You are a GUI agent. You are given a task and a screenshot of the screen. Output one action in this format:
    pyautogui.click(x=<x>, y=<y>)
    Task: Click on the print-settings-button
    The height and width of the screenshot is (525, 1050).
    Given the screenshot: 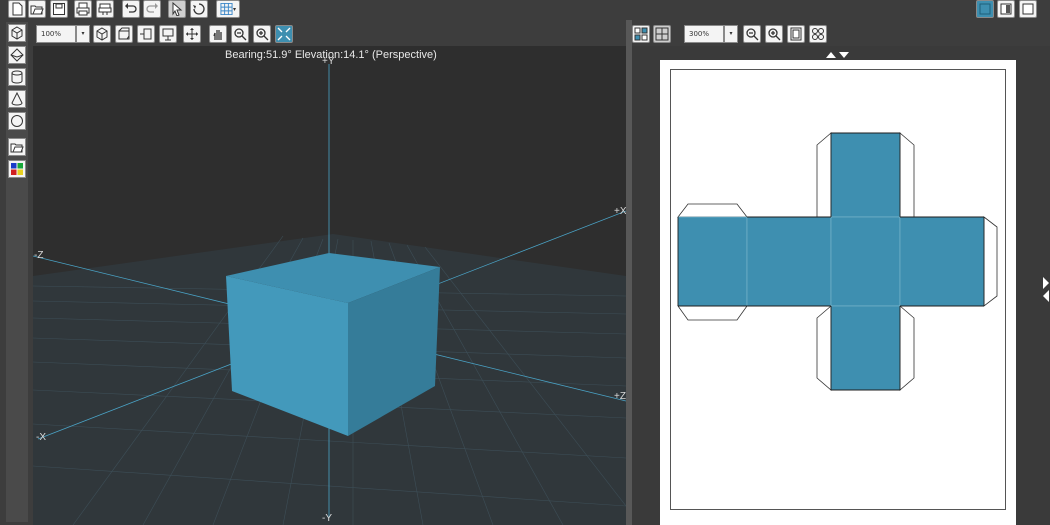 What is the action you would take?
    pyautogui.click(x=105, y=9)
    